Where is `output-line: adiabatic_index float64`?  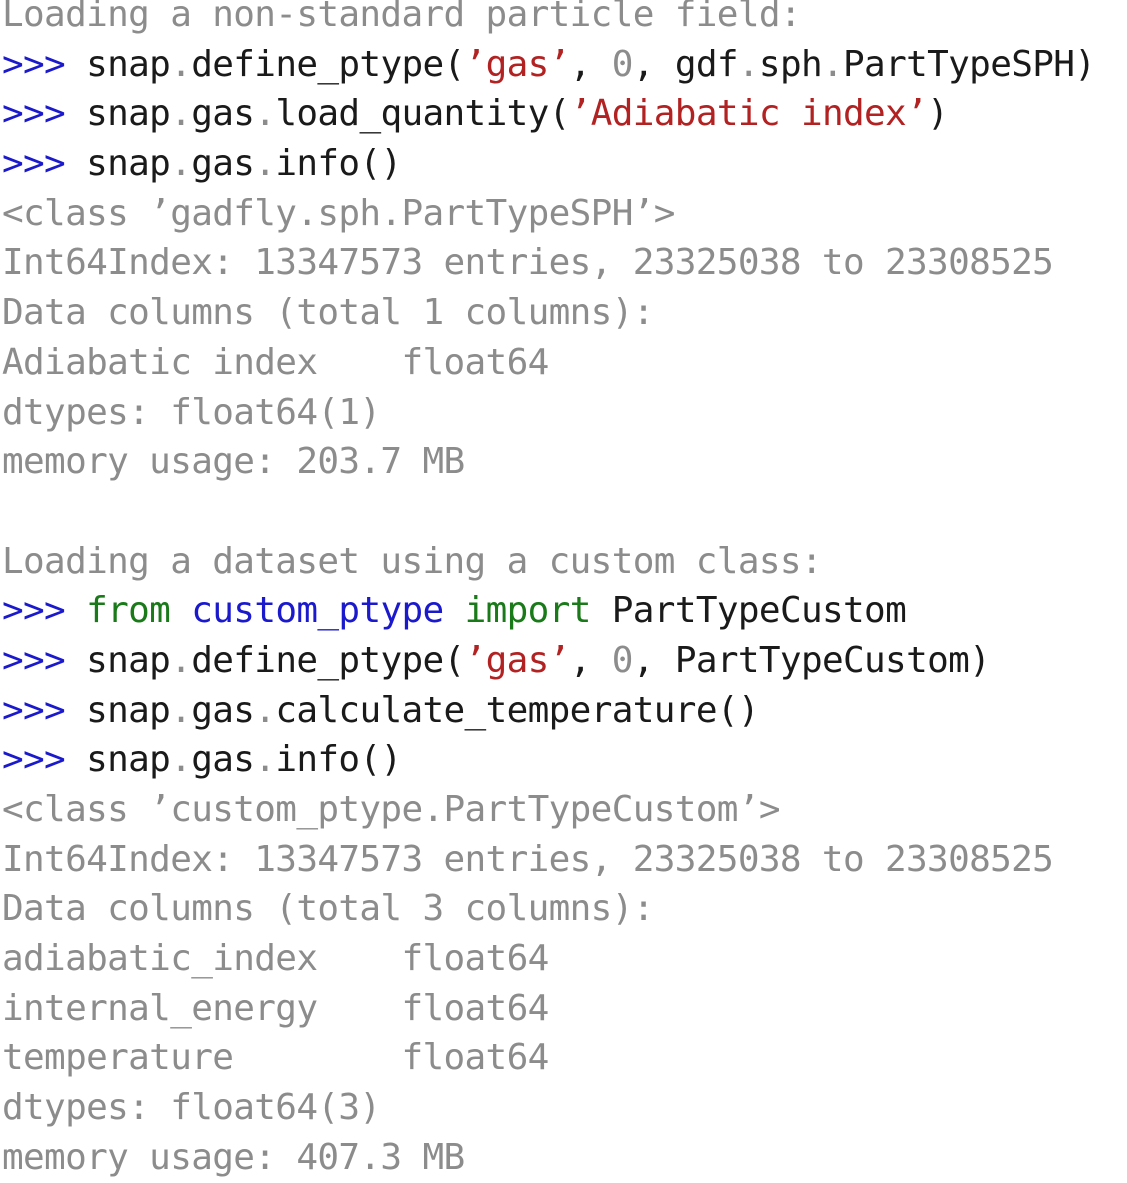 output-line: adiabatic_index float64 is located at coordinates (275, 959).